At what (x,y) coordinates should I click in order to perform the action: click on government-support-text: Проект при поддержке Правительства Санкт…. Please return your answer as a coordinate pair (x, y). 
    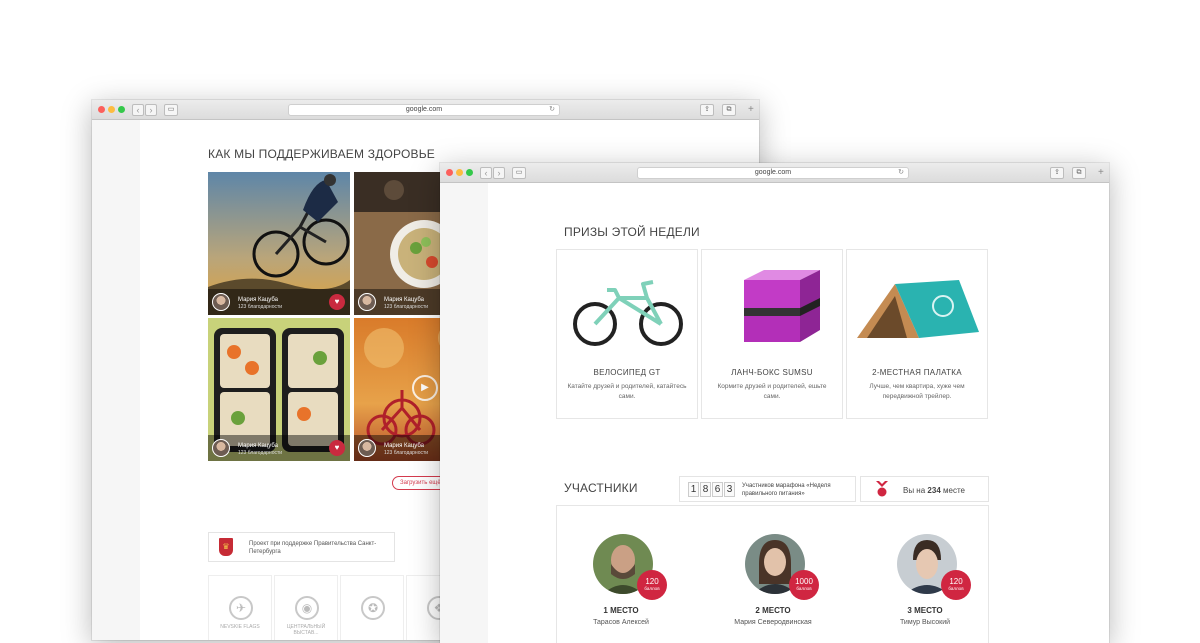
    Looking at the image, I should click on (313, 548).